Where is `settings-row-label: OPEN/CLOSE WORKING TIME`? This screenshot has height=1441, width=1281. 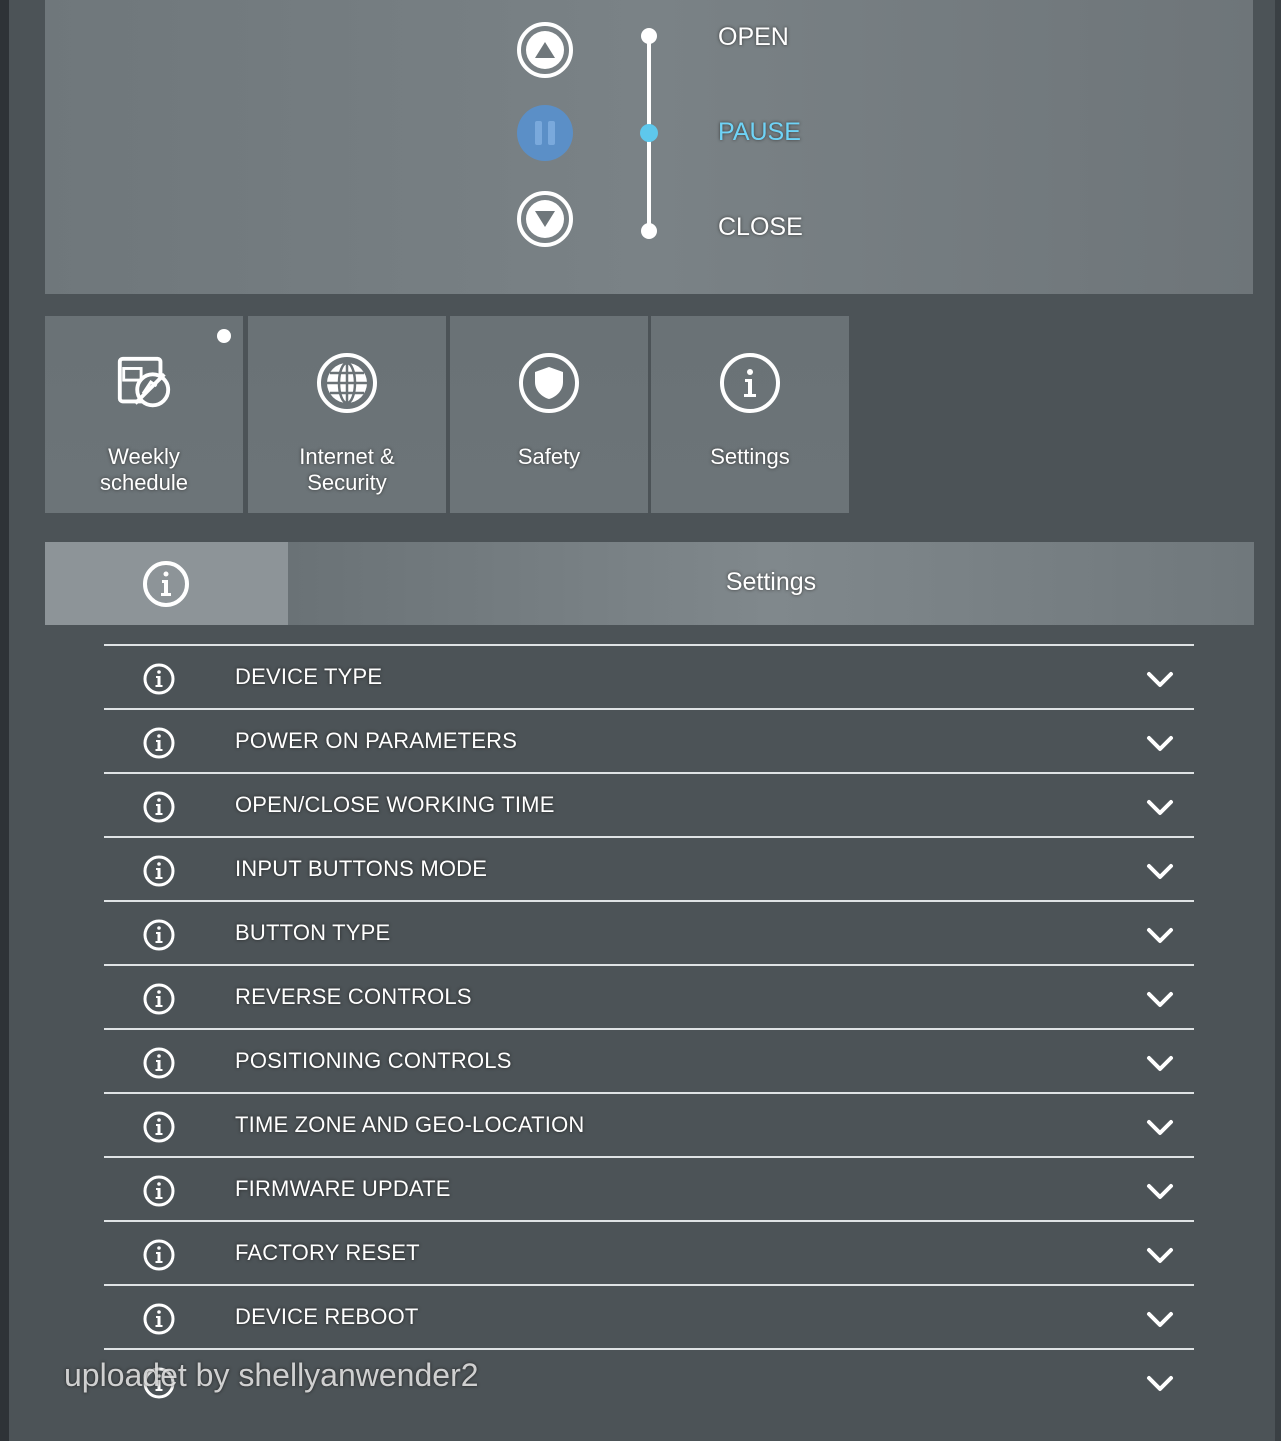
settings-row-label: OPEN/CLOSE WORKING TIME is located at coordinates (395, 804).